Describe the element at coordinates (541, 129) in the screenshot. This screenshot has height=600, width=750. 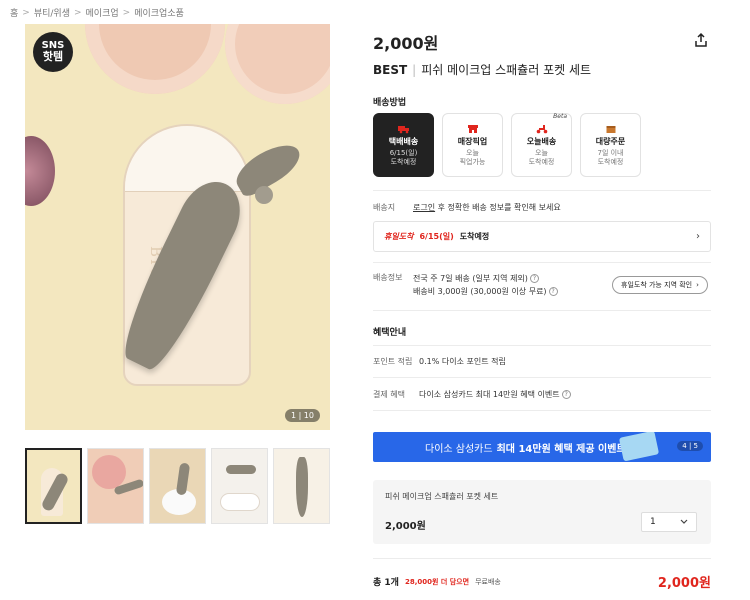
I see `scooter-icon` at that location.